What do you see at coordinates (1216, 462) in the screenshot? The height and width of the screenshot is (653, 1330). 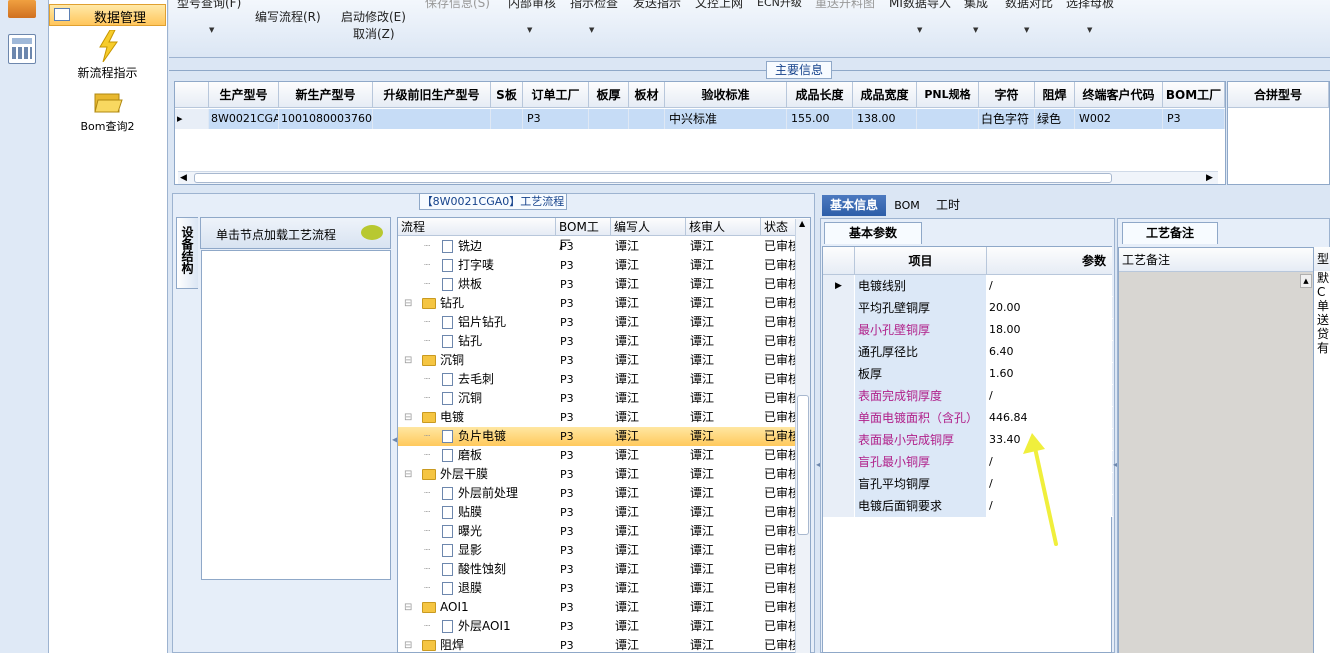 I see `notes-body: ▲` at bounding box center [1216, 462].